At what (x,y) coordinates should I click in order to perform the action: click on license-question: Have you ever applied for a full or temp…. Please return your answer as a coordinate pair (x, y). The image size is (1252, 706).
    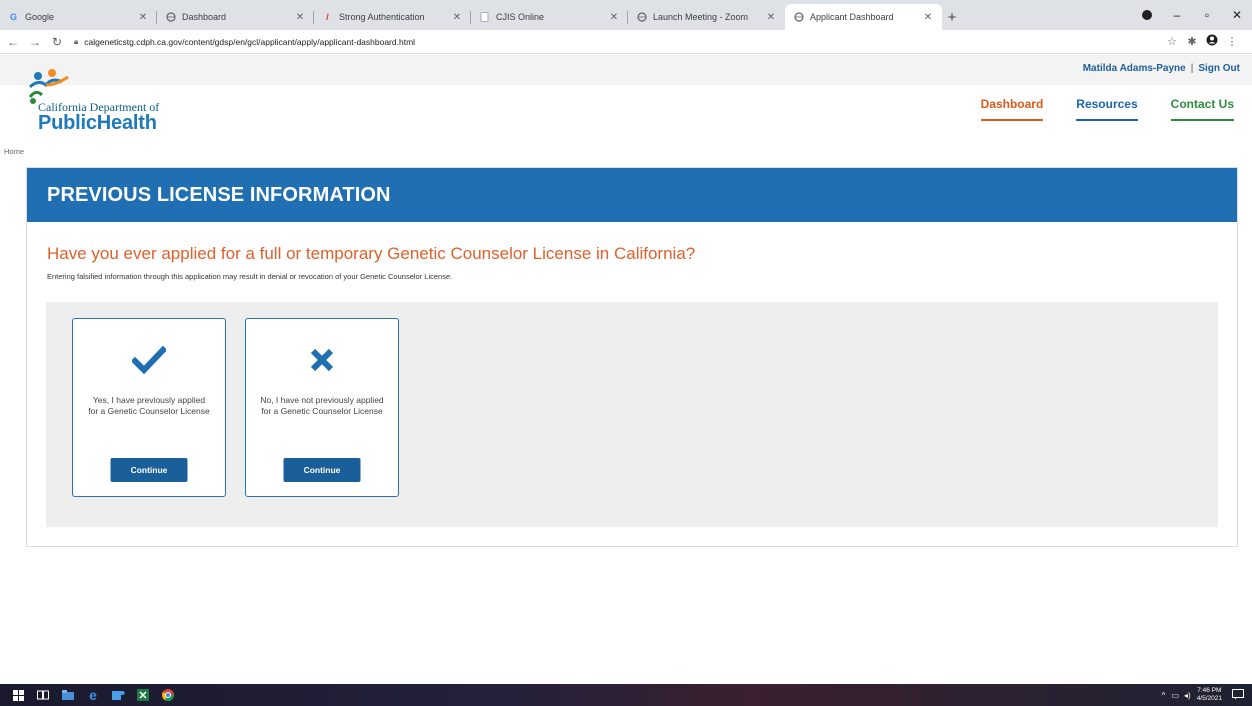
    Looking at the image, I should click on (371, 253).